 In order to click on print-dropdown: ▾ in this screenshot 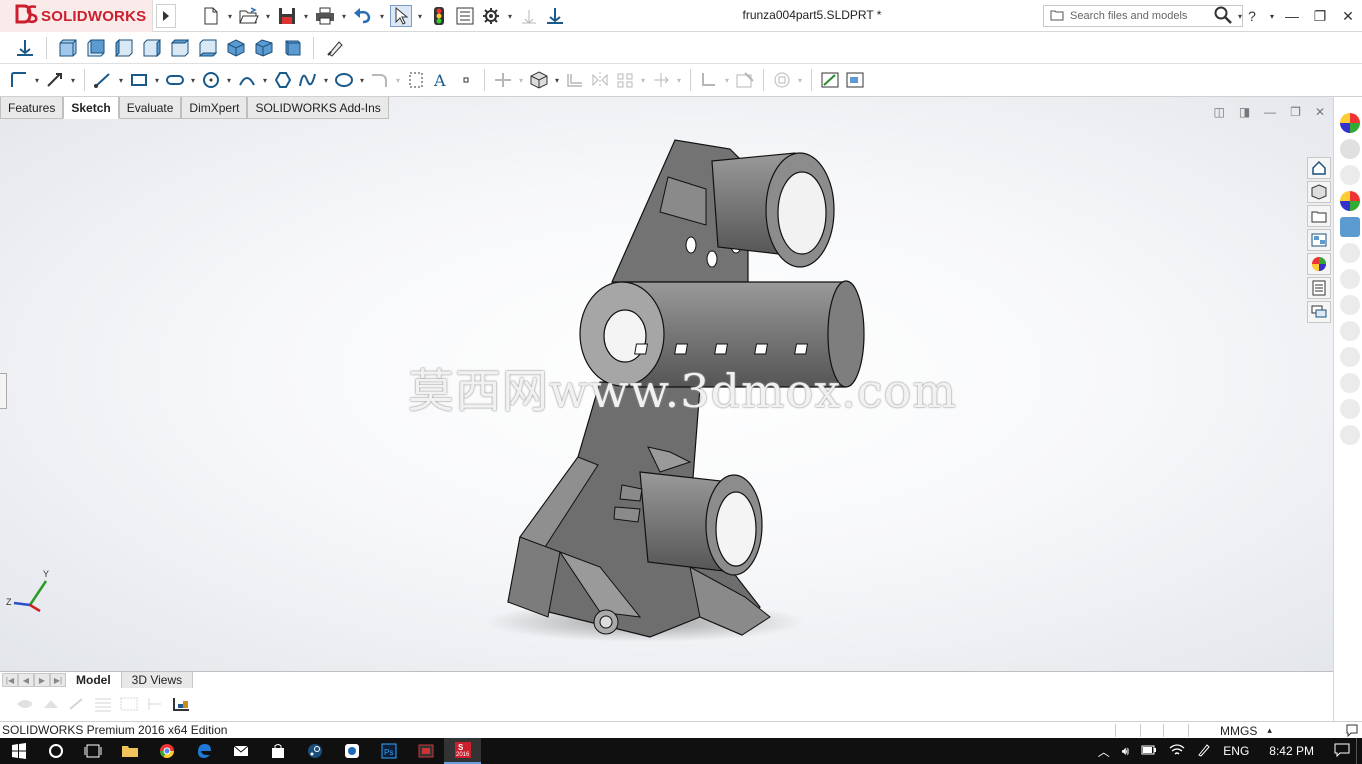, I will do `click(344, 16)`.